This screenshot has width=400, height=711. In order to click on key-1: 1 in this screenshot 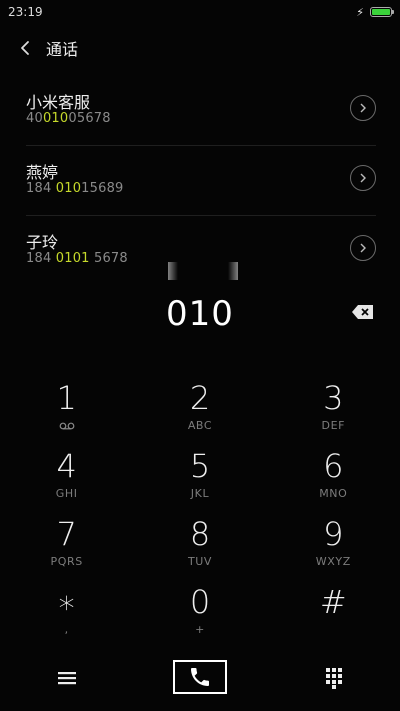, I will do `click(66, 412)`.